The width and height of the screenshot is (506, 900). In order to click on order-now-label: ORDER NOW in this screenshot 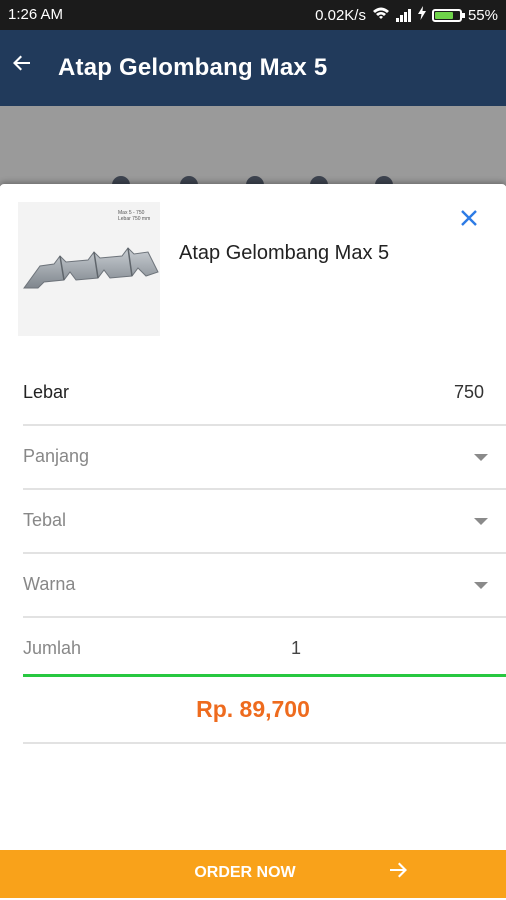, I will do `click(245, 872)`.